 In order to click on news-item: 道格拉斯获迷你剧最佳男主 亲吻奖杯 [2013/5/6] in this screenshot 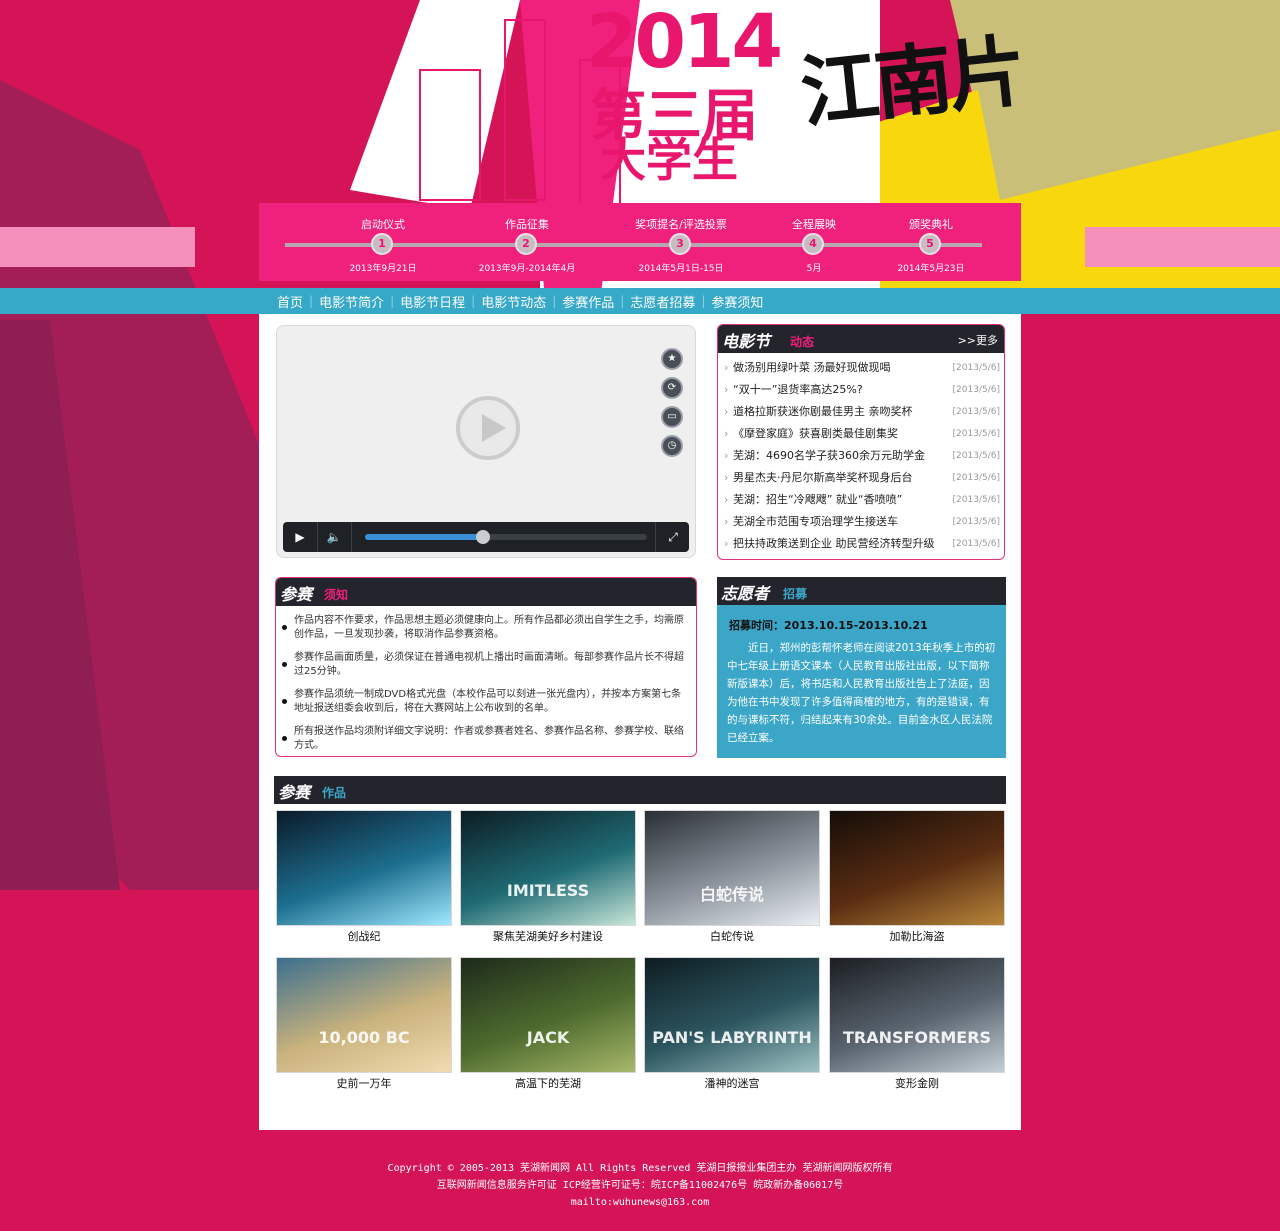, I will do `click(862, 412)`.